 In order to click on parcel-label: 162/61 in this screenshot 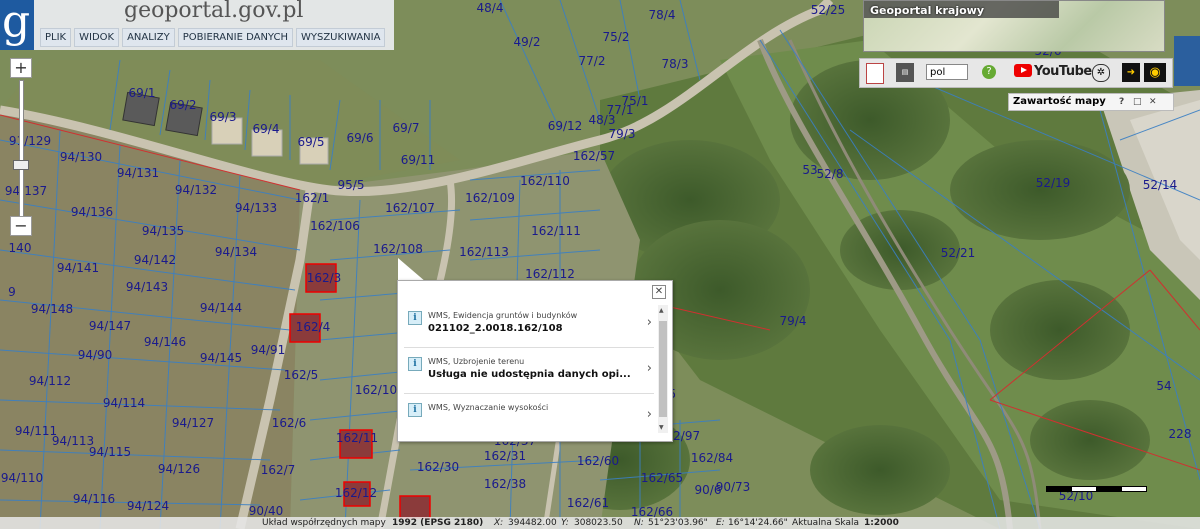, I will do `click(588, 503)`.